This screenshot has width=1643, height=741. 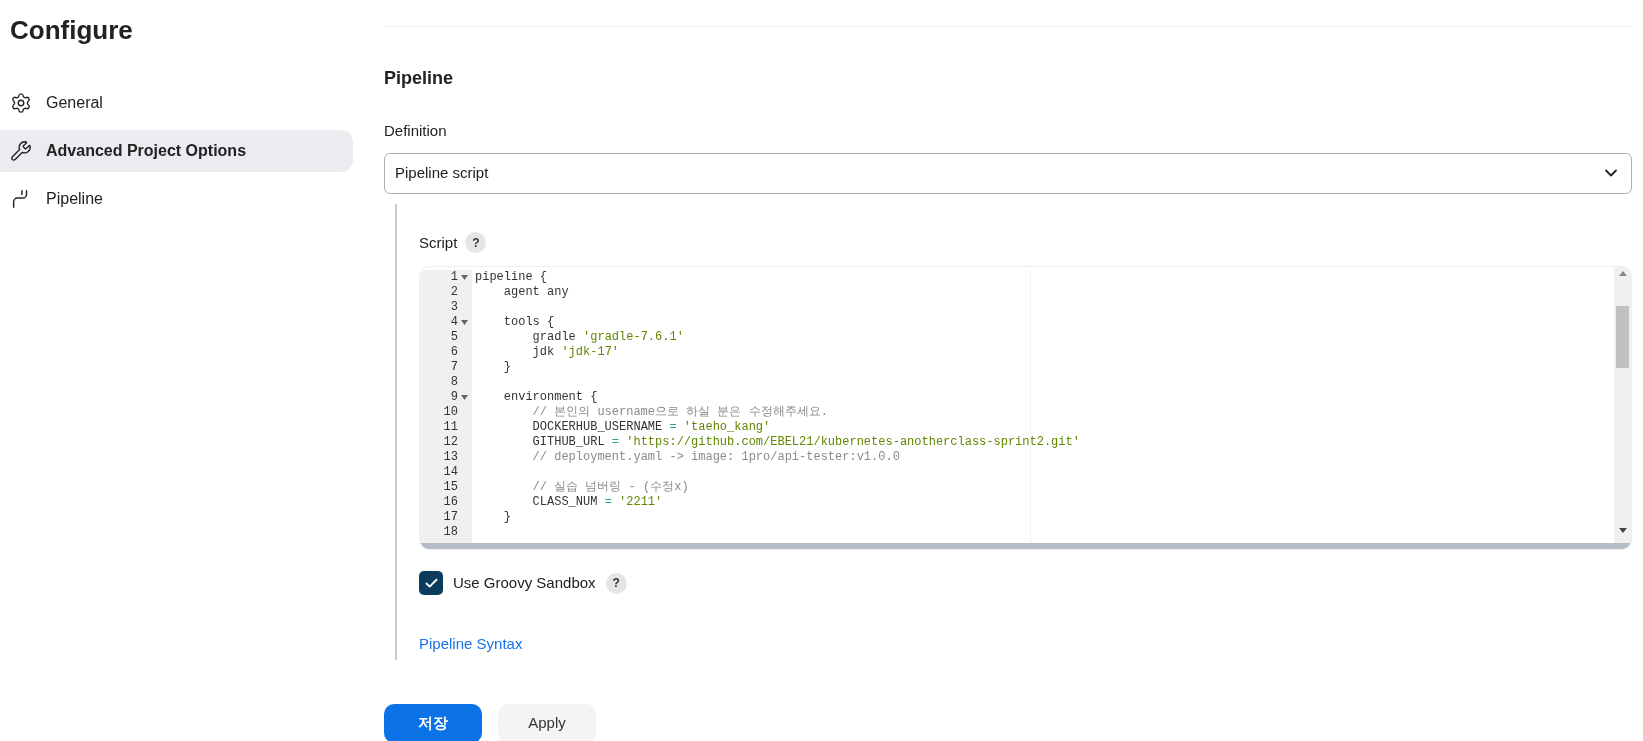 I want to click on apply-button: Apply, so click(x=547, y=722).